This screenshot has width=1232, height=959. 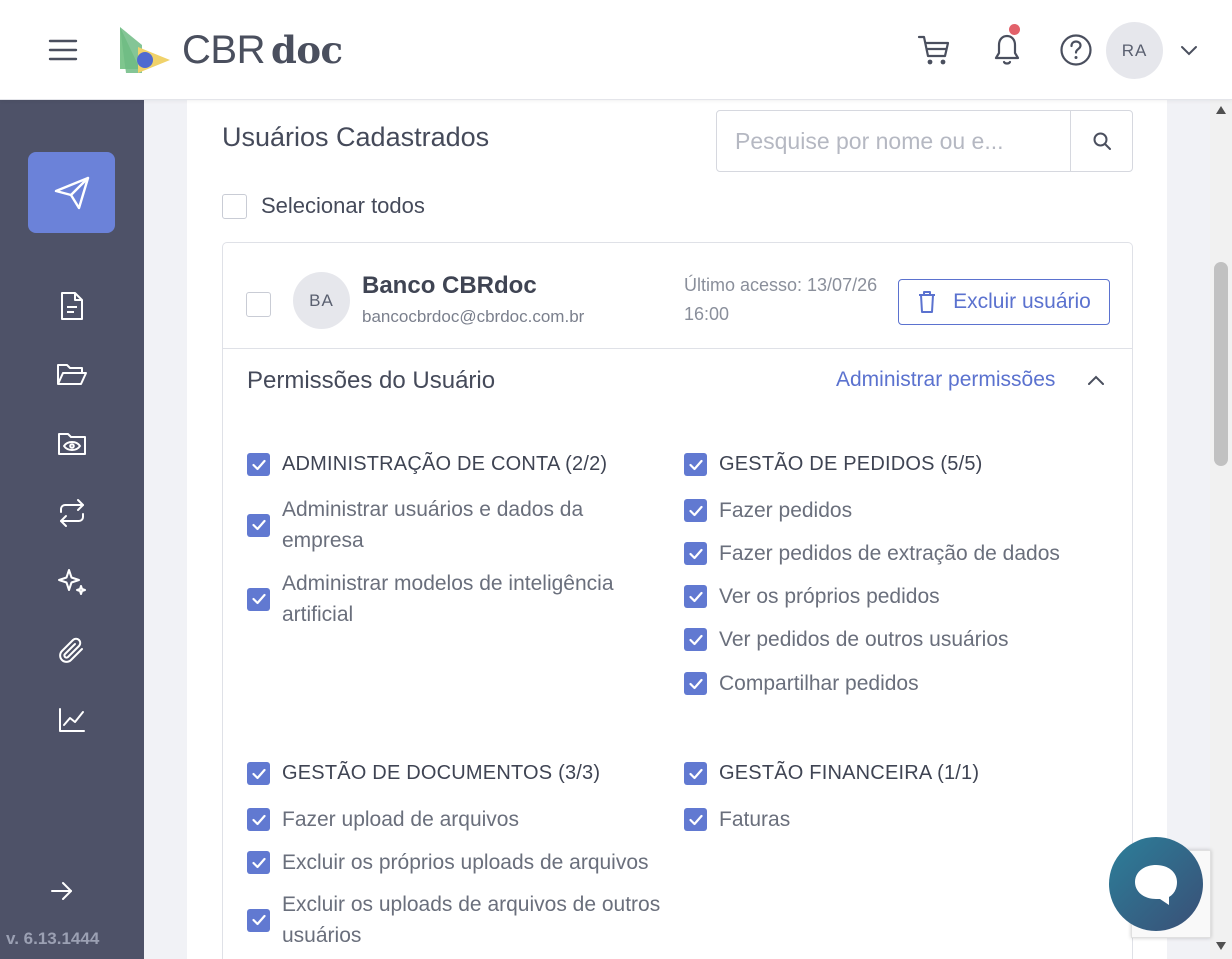 I want to click on perm-group-title: ADMINISTRAÇÃO DE CONTA (2/2), so click(x=445, y=464).